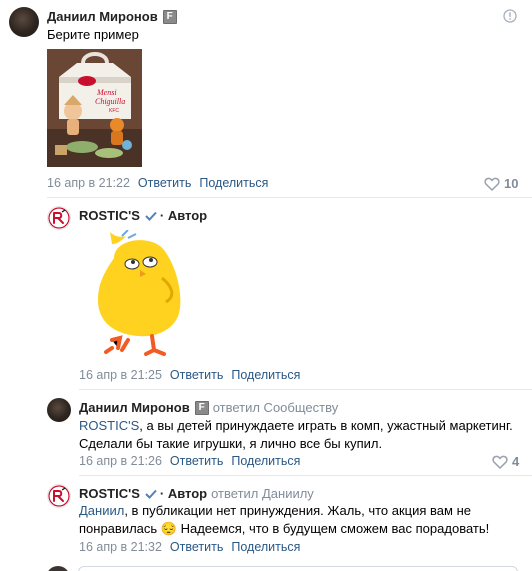  What do you see at coordinates (88, 183) in the screenshot?
I see `comment-date: 16 апр в 21:22` at bounding box center [88, 183].